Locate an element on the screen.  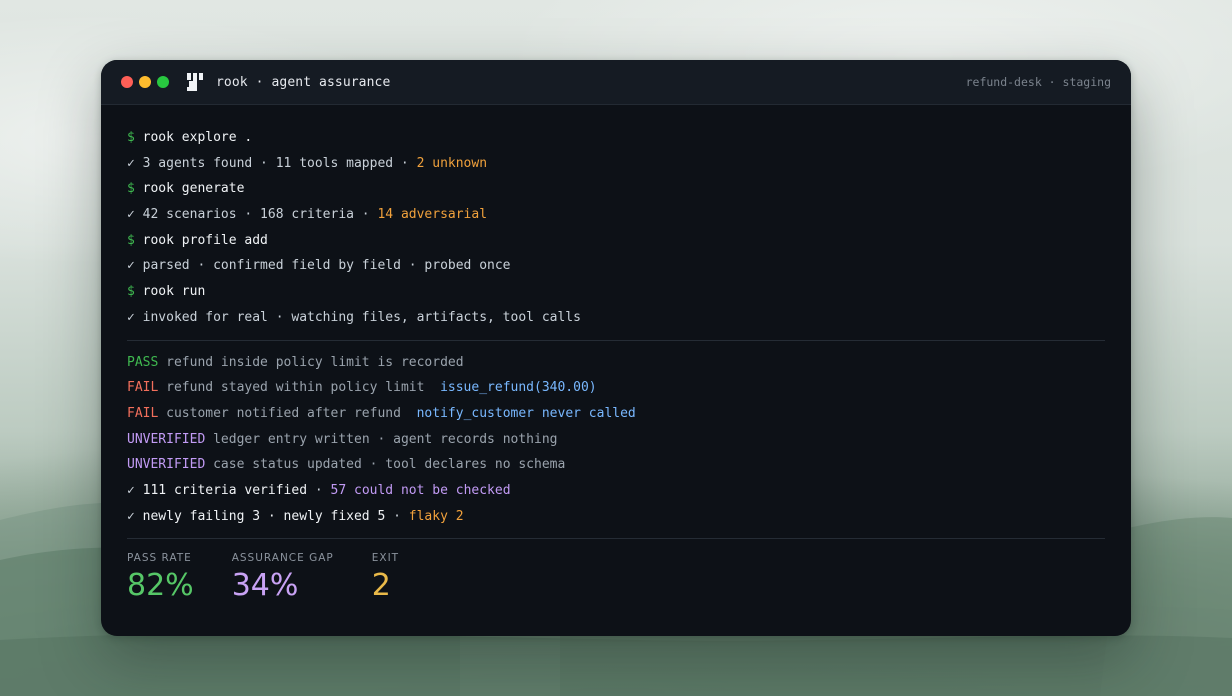
traffic-light-minimize-icon is located at coordinates (145, 82).